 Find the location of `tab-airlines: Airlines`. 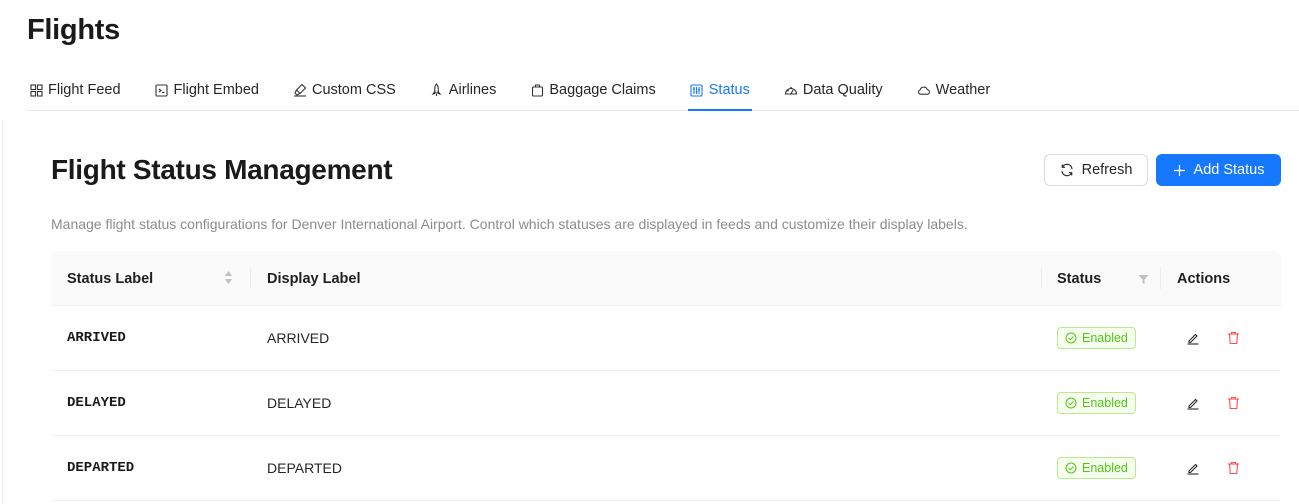

tab-airlines: Airlines is located at coordinates (463, 90).